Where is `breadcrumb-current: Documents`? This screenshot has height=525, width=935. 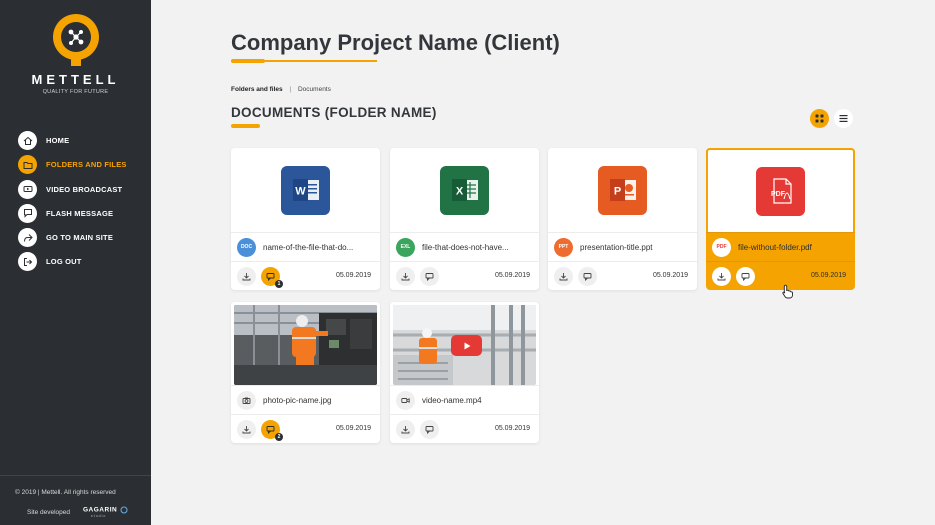
breadcrumb-current: Documents is located at coordinates (314, 89).